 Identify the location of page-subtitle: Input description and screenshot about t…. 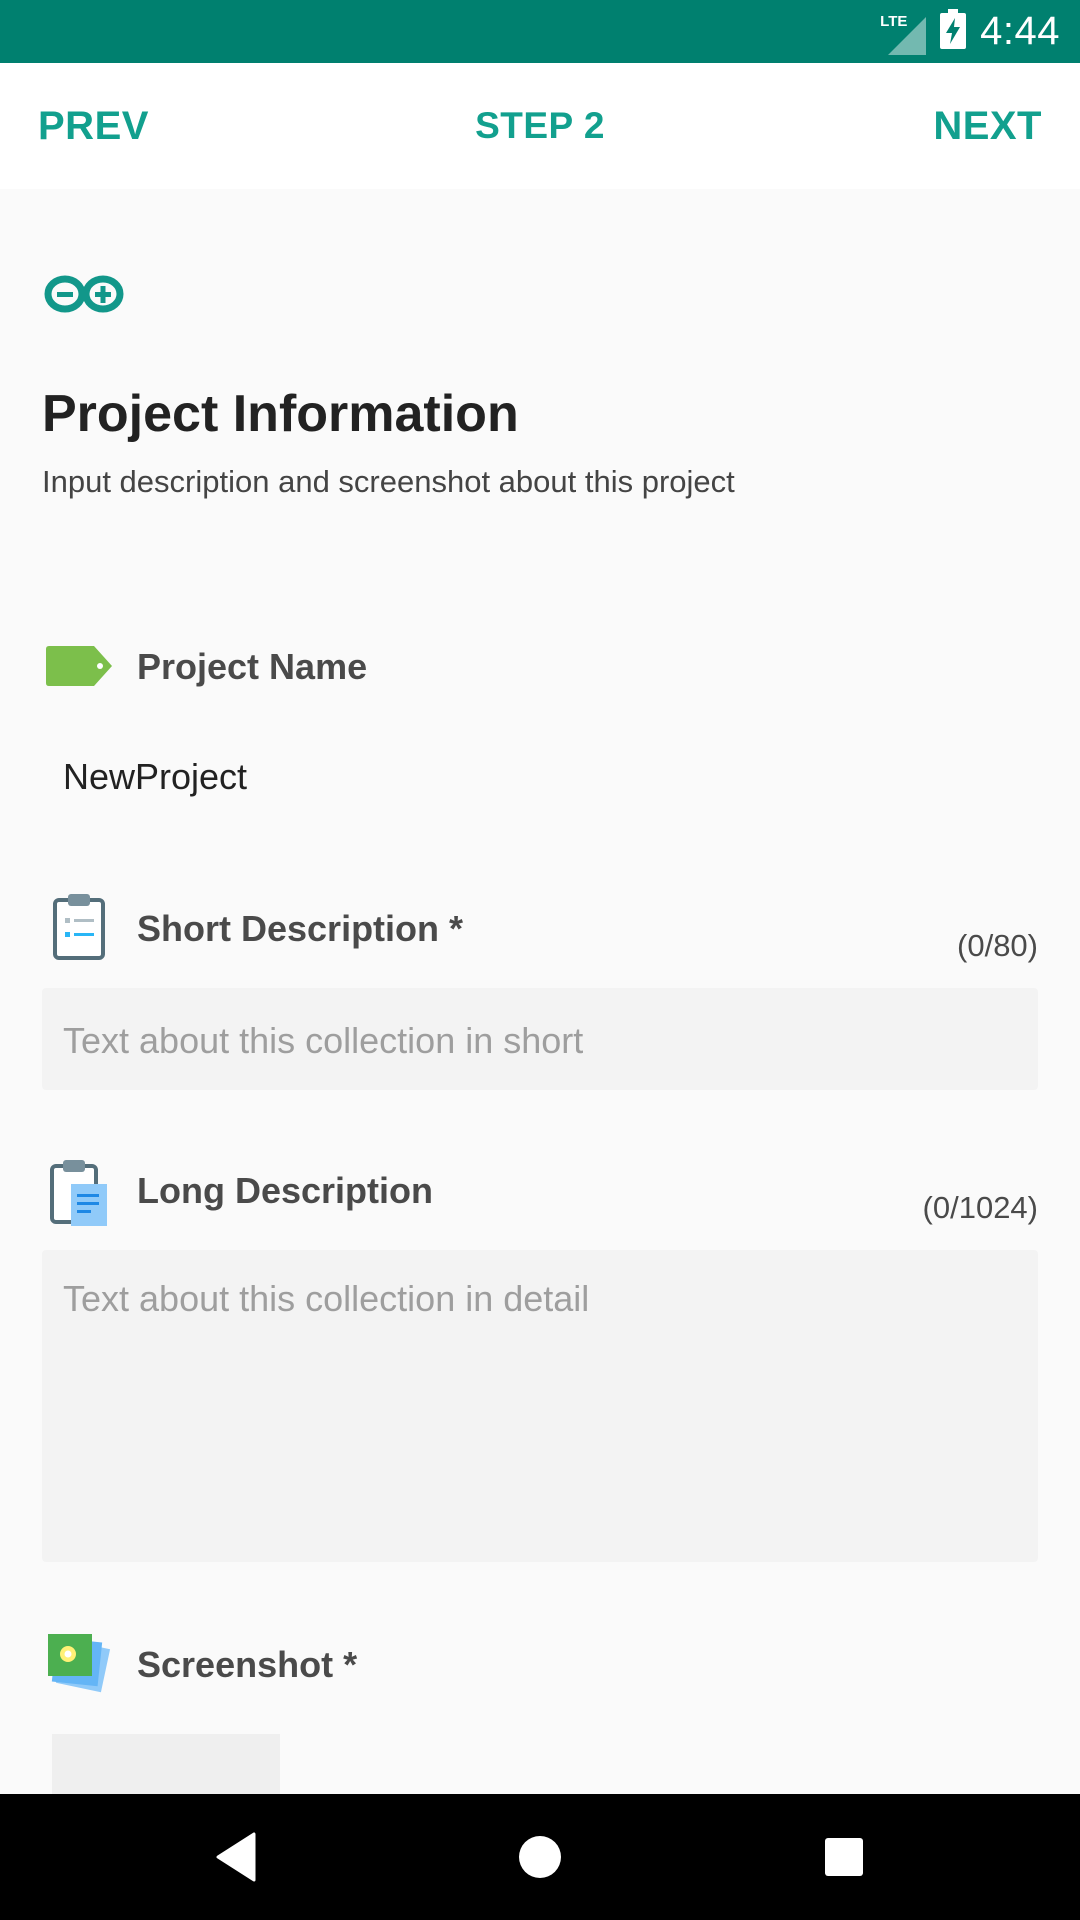
(388, 481).